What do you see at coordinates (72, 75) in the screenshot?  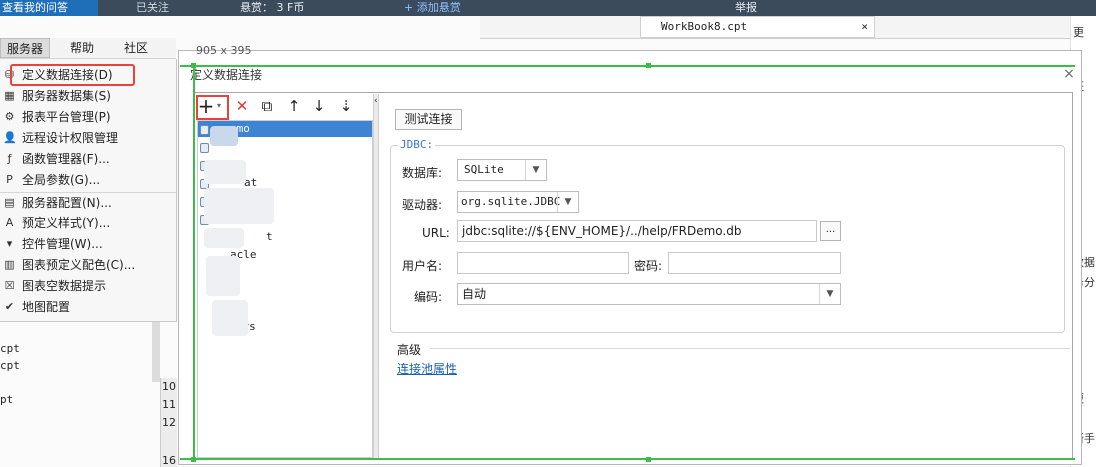 I see `highlight-define-connection` at bounding box center [72, 75].